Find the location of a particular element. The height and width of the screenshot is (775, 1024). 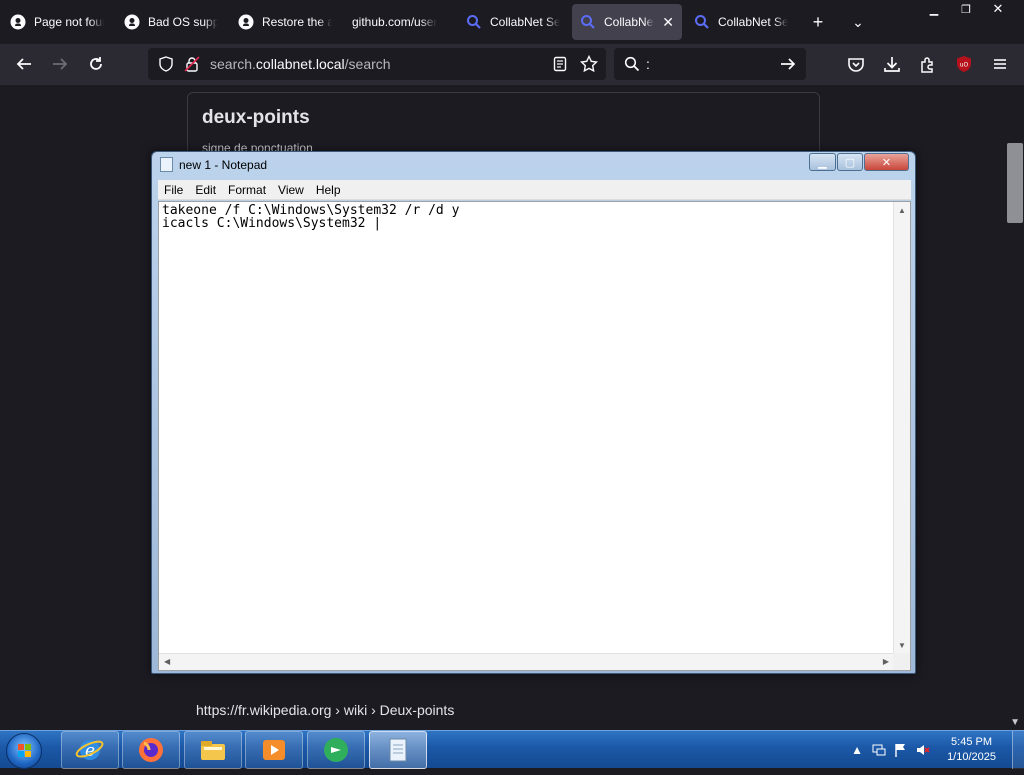

pocket-button is located at coordinates (856, 64).